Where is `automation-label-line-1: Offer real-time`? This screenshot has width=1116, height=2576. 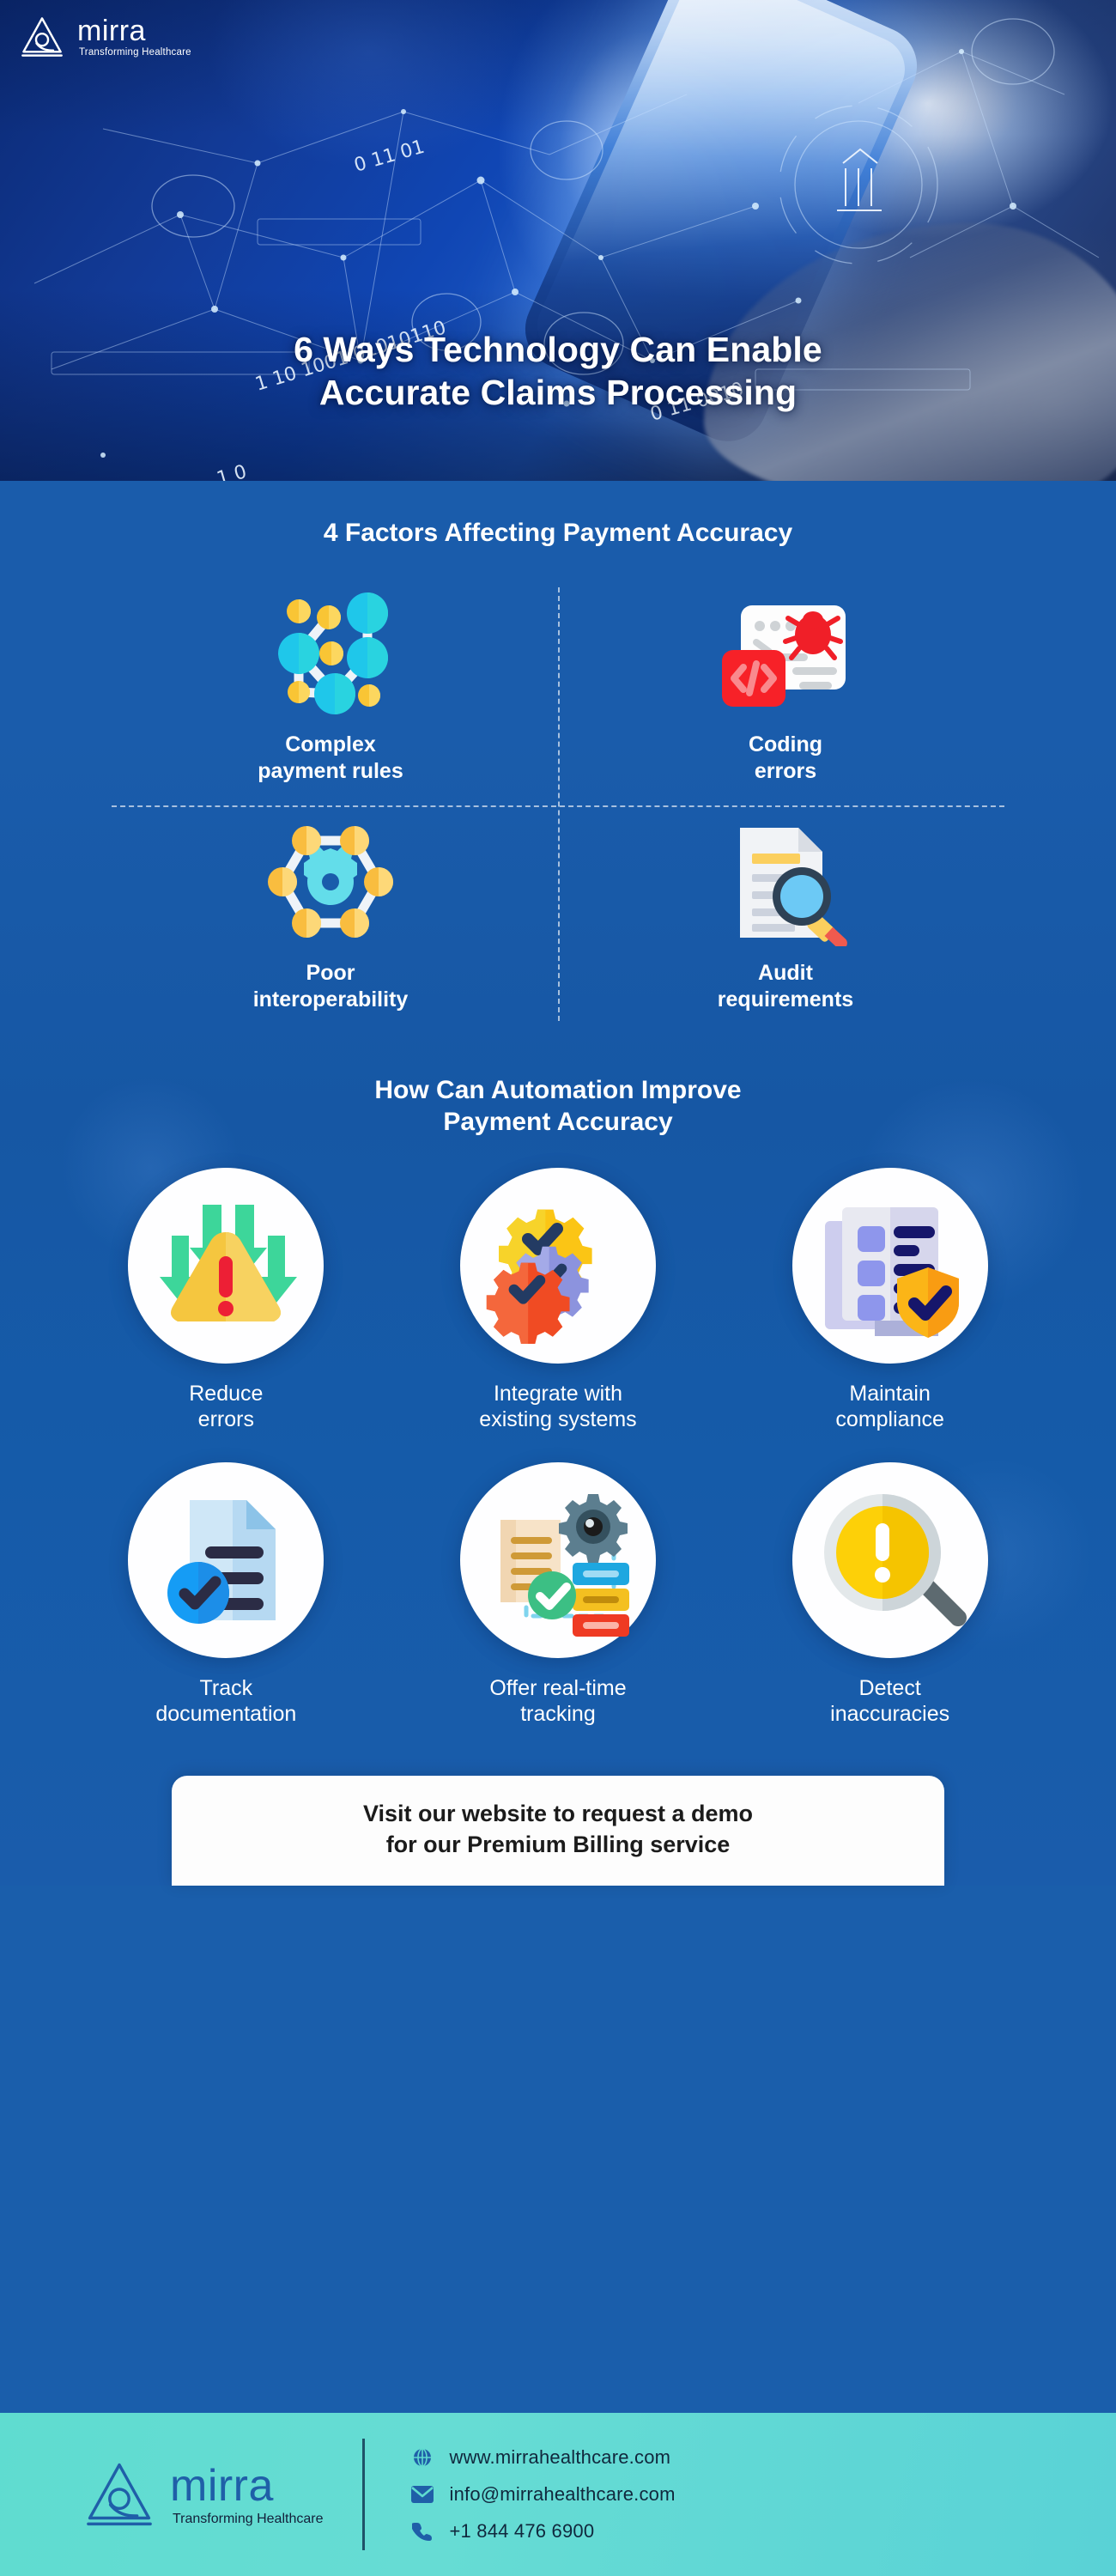
automation-label-line-1: Offer real-time is located at coordinates (558, 1687).